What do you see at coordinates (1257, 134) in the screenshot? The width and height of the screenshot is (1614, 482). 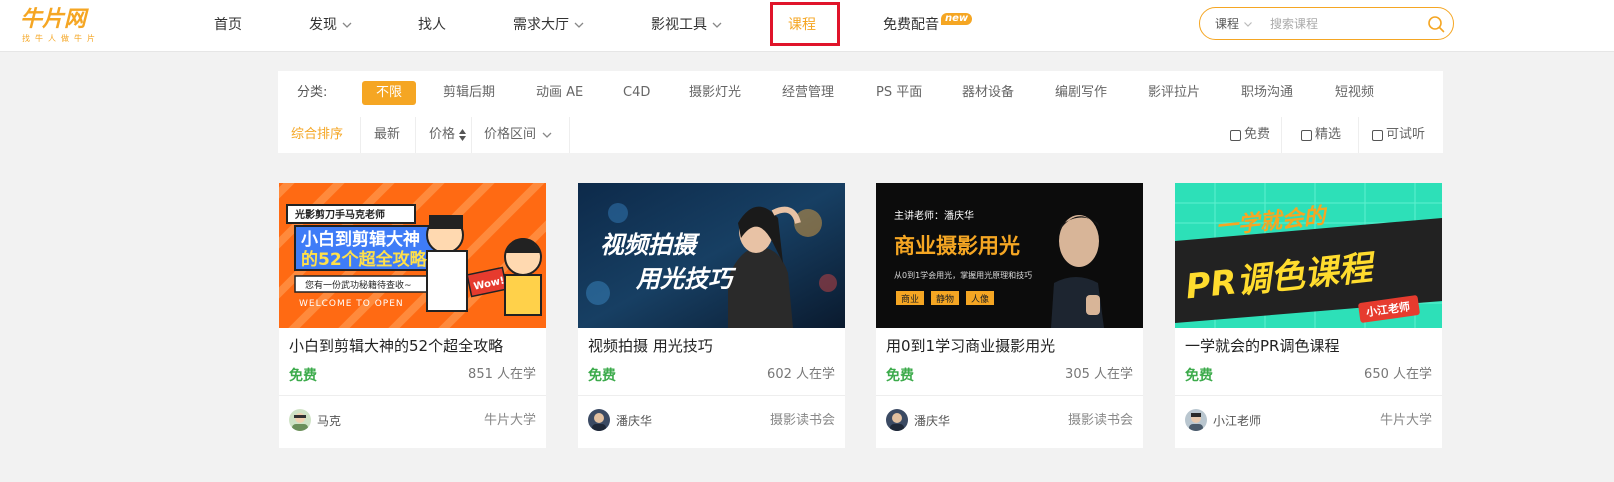 I see `checkbox-free-label: 免费` at bounding box center [1257, 134].